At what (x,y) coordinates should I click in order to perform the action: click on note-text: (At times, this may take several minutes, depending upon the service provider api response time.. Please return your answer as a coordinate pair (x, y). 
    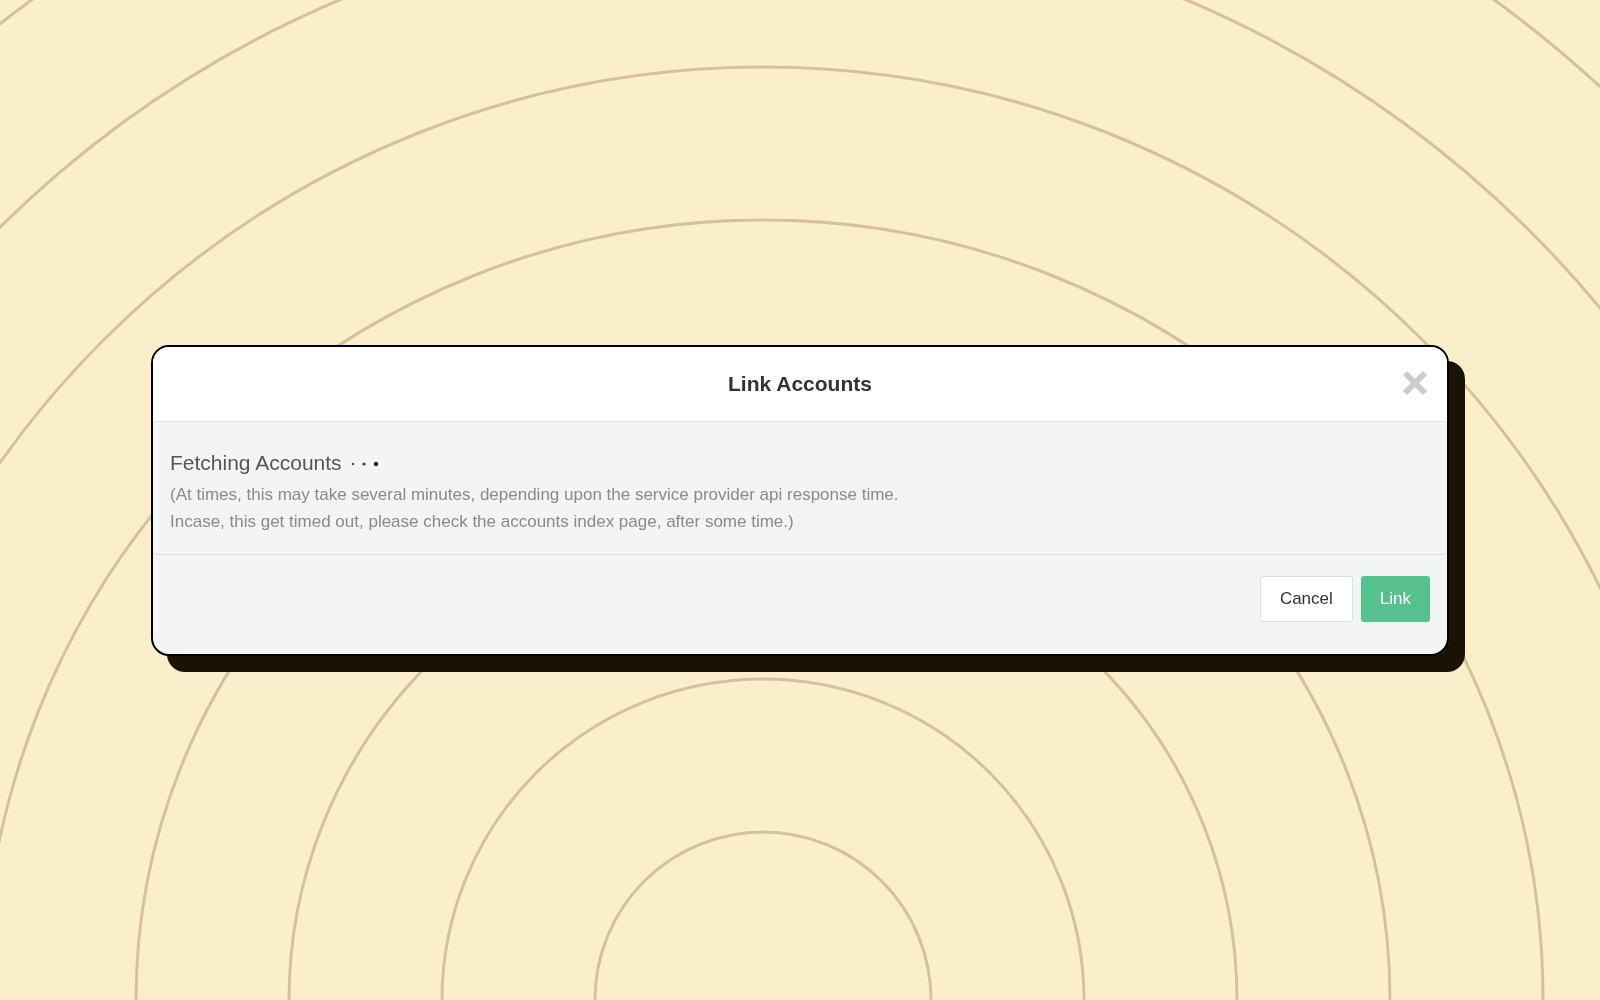
    Looking at the image, I should click on (535, 494).